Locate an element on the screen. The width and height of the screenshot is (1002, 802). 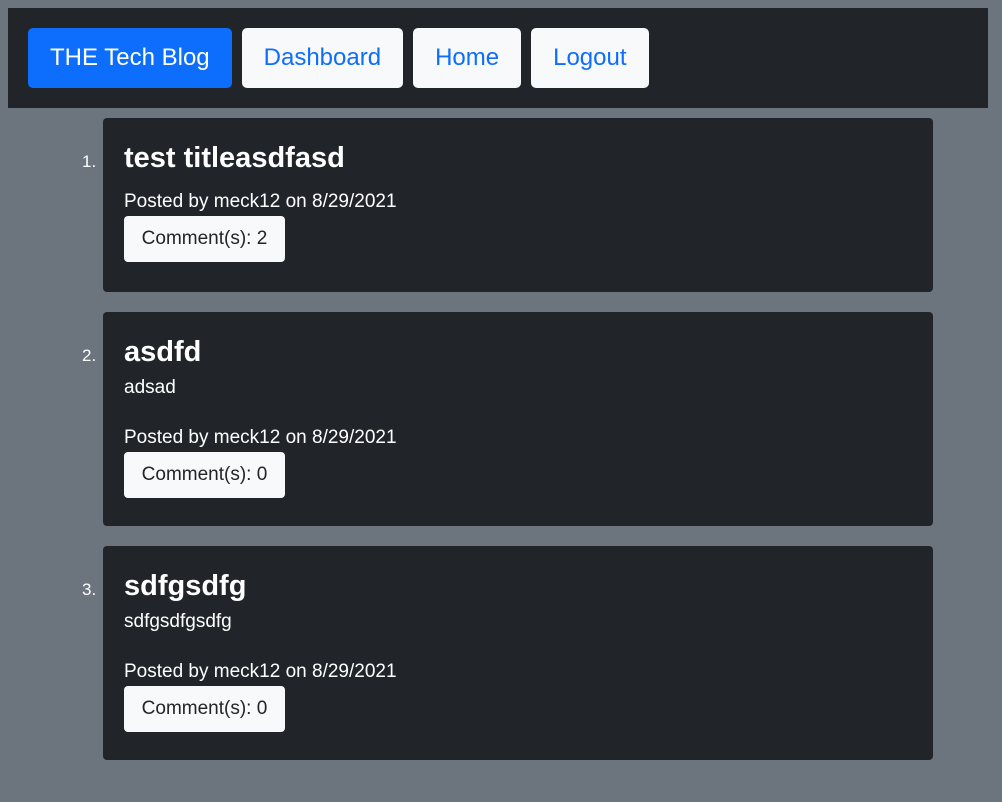
post-title: test titleasdfasd is located at coordinates (518, 158).